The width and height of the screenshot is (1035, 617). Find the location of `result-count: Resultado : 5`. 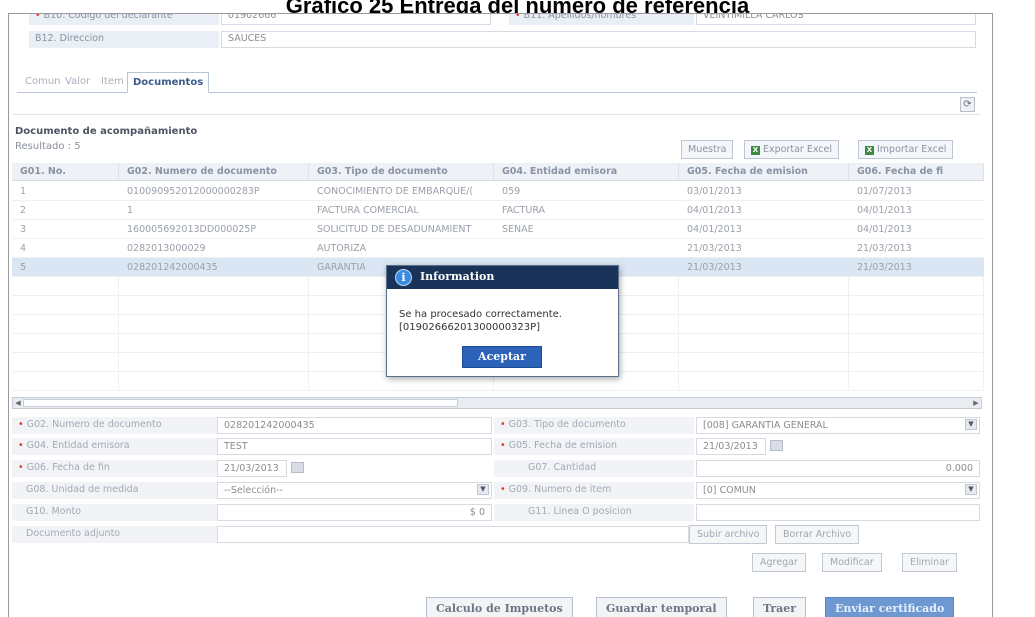

result-count: Resultado : 5 is located at coordinates (48, 146).